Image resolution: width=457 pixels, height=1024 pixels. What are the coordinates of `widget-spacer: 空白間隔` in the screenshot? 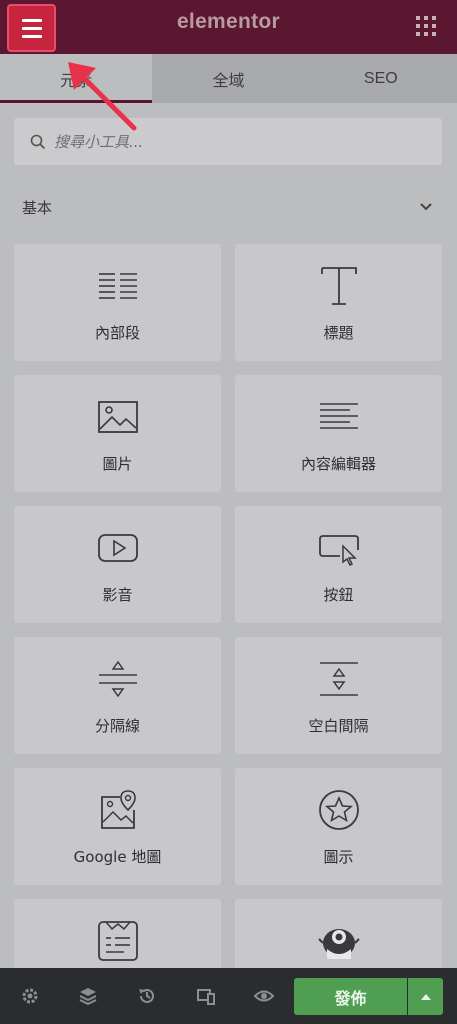 It's located at (338, 695).